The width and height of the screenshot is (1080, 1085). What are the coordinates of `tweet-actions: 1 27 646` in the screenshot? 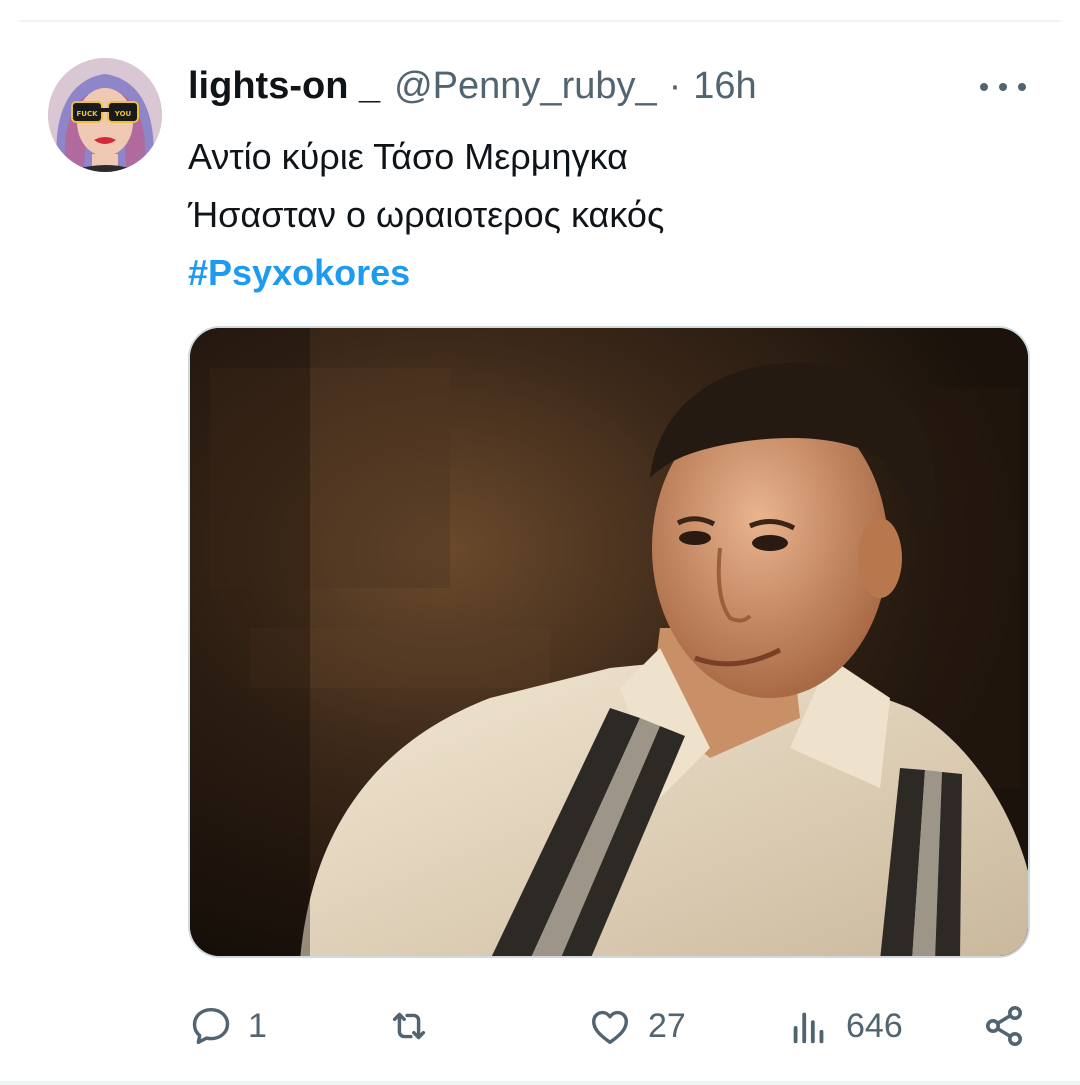 It's located at (609, 1026).